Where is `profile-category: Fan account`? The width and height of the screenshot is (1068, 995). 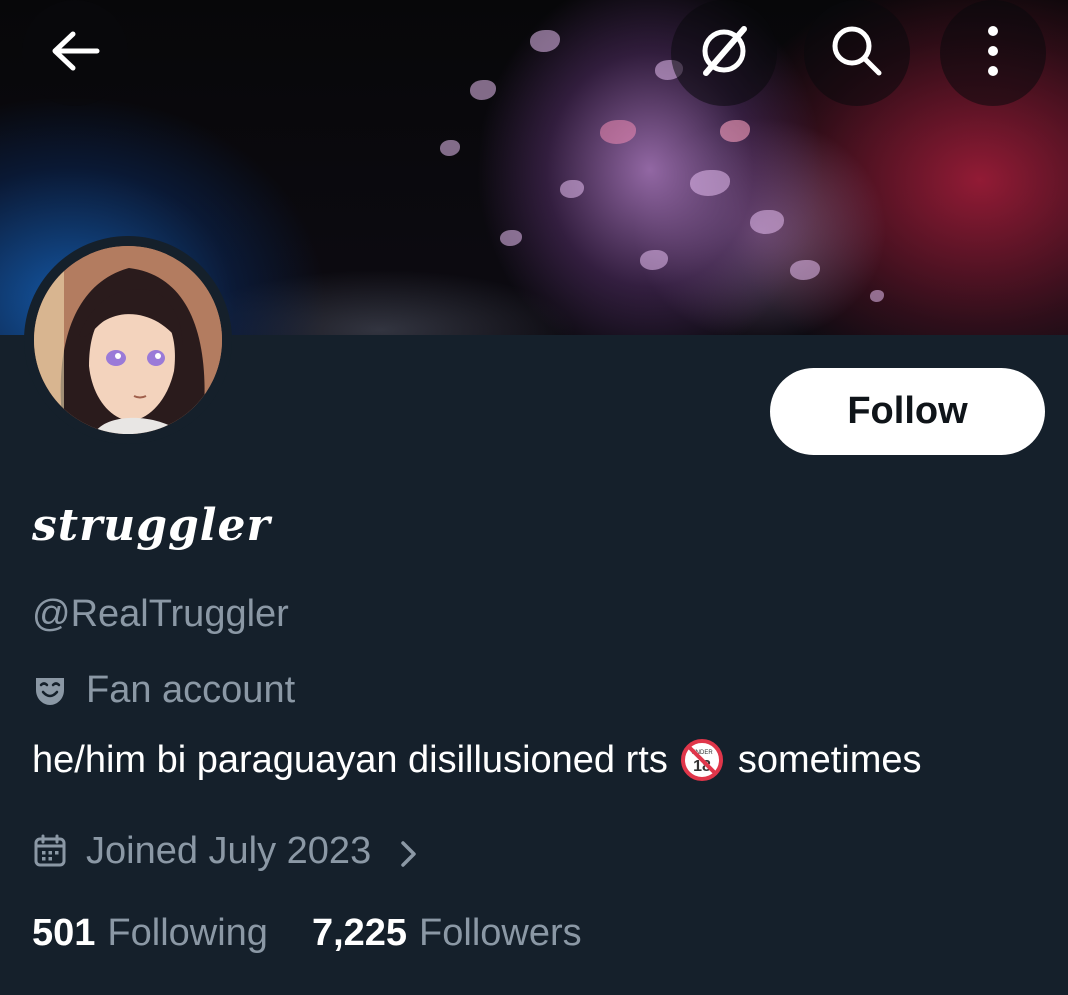 profile-category: Fan account is located at coordinates (163, 690).